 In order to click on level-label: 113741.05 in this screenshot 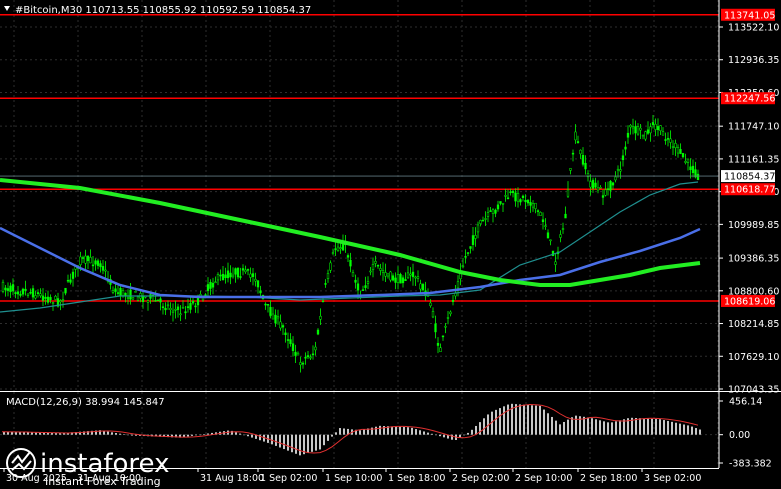, I will do `click(749, 15)`.